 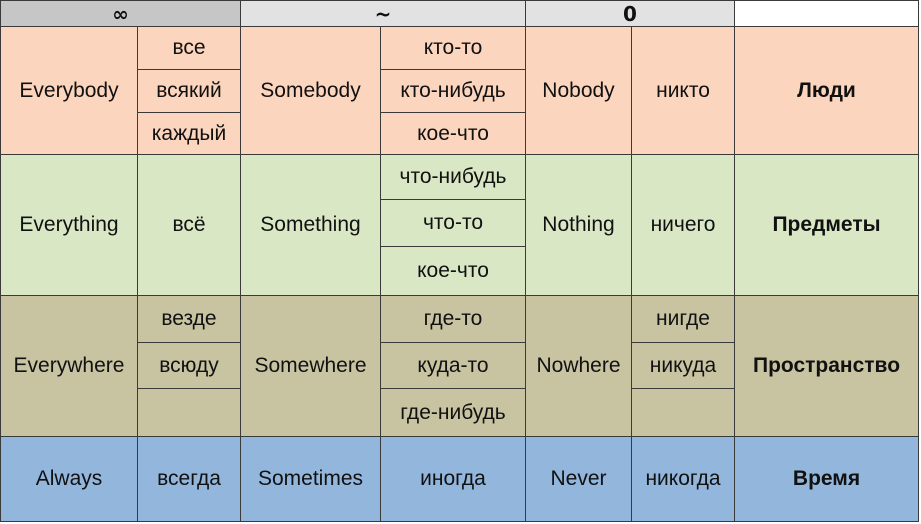 What do you see at coordinates (189, 225) in the screenshot?
I see `things-russian-all: всё` at bounding box center [189, 225].